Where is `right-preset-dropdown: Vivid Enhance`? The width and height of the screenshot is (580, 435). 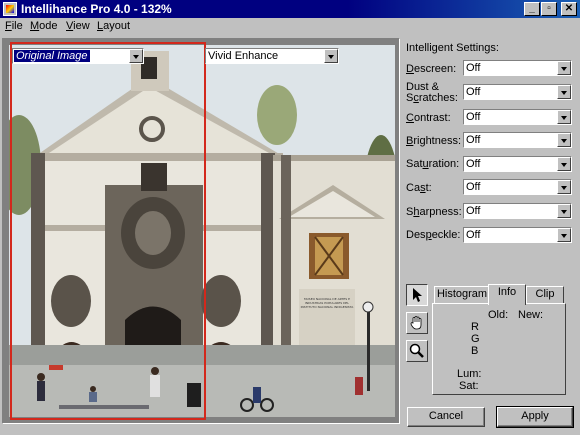
right-preset-dropdown: Vivid Enhance is located at coordinates (272, 56).